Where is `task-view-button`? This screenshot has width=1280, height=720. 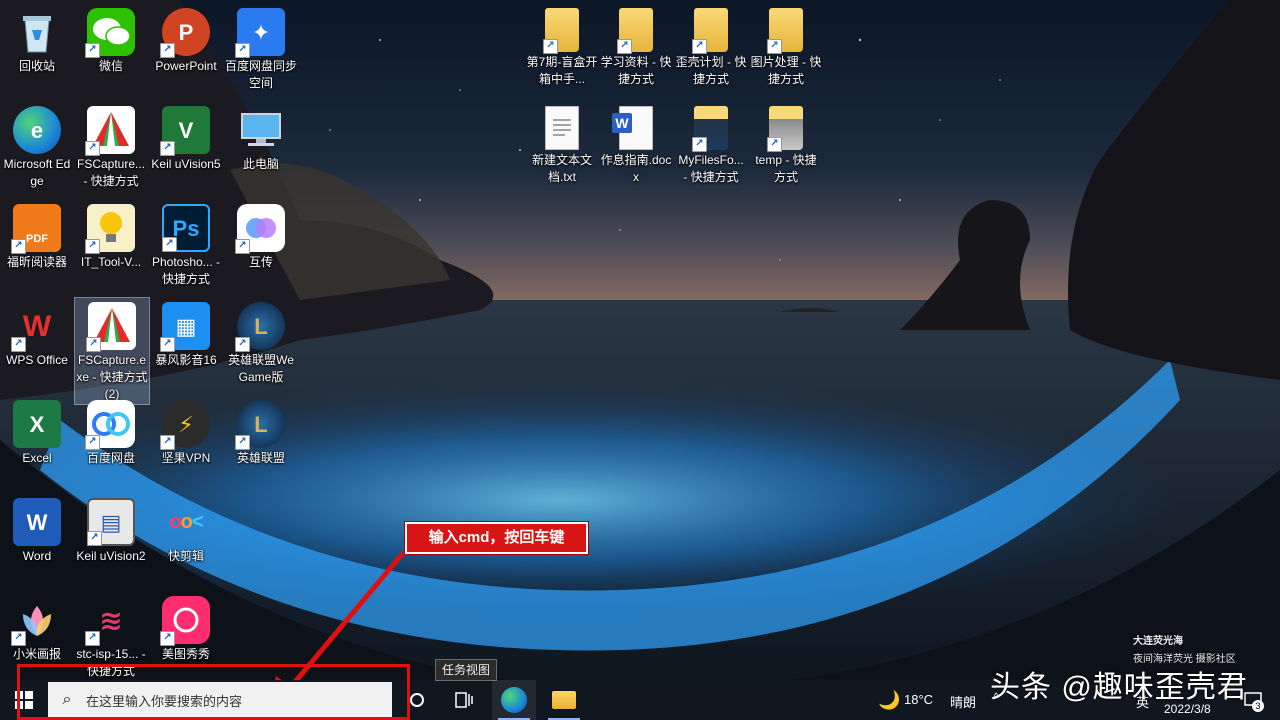 task-view-button is located at coordinates (464, 700).